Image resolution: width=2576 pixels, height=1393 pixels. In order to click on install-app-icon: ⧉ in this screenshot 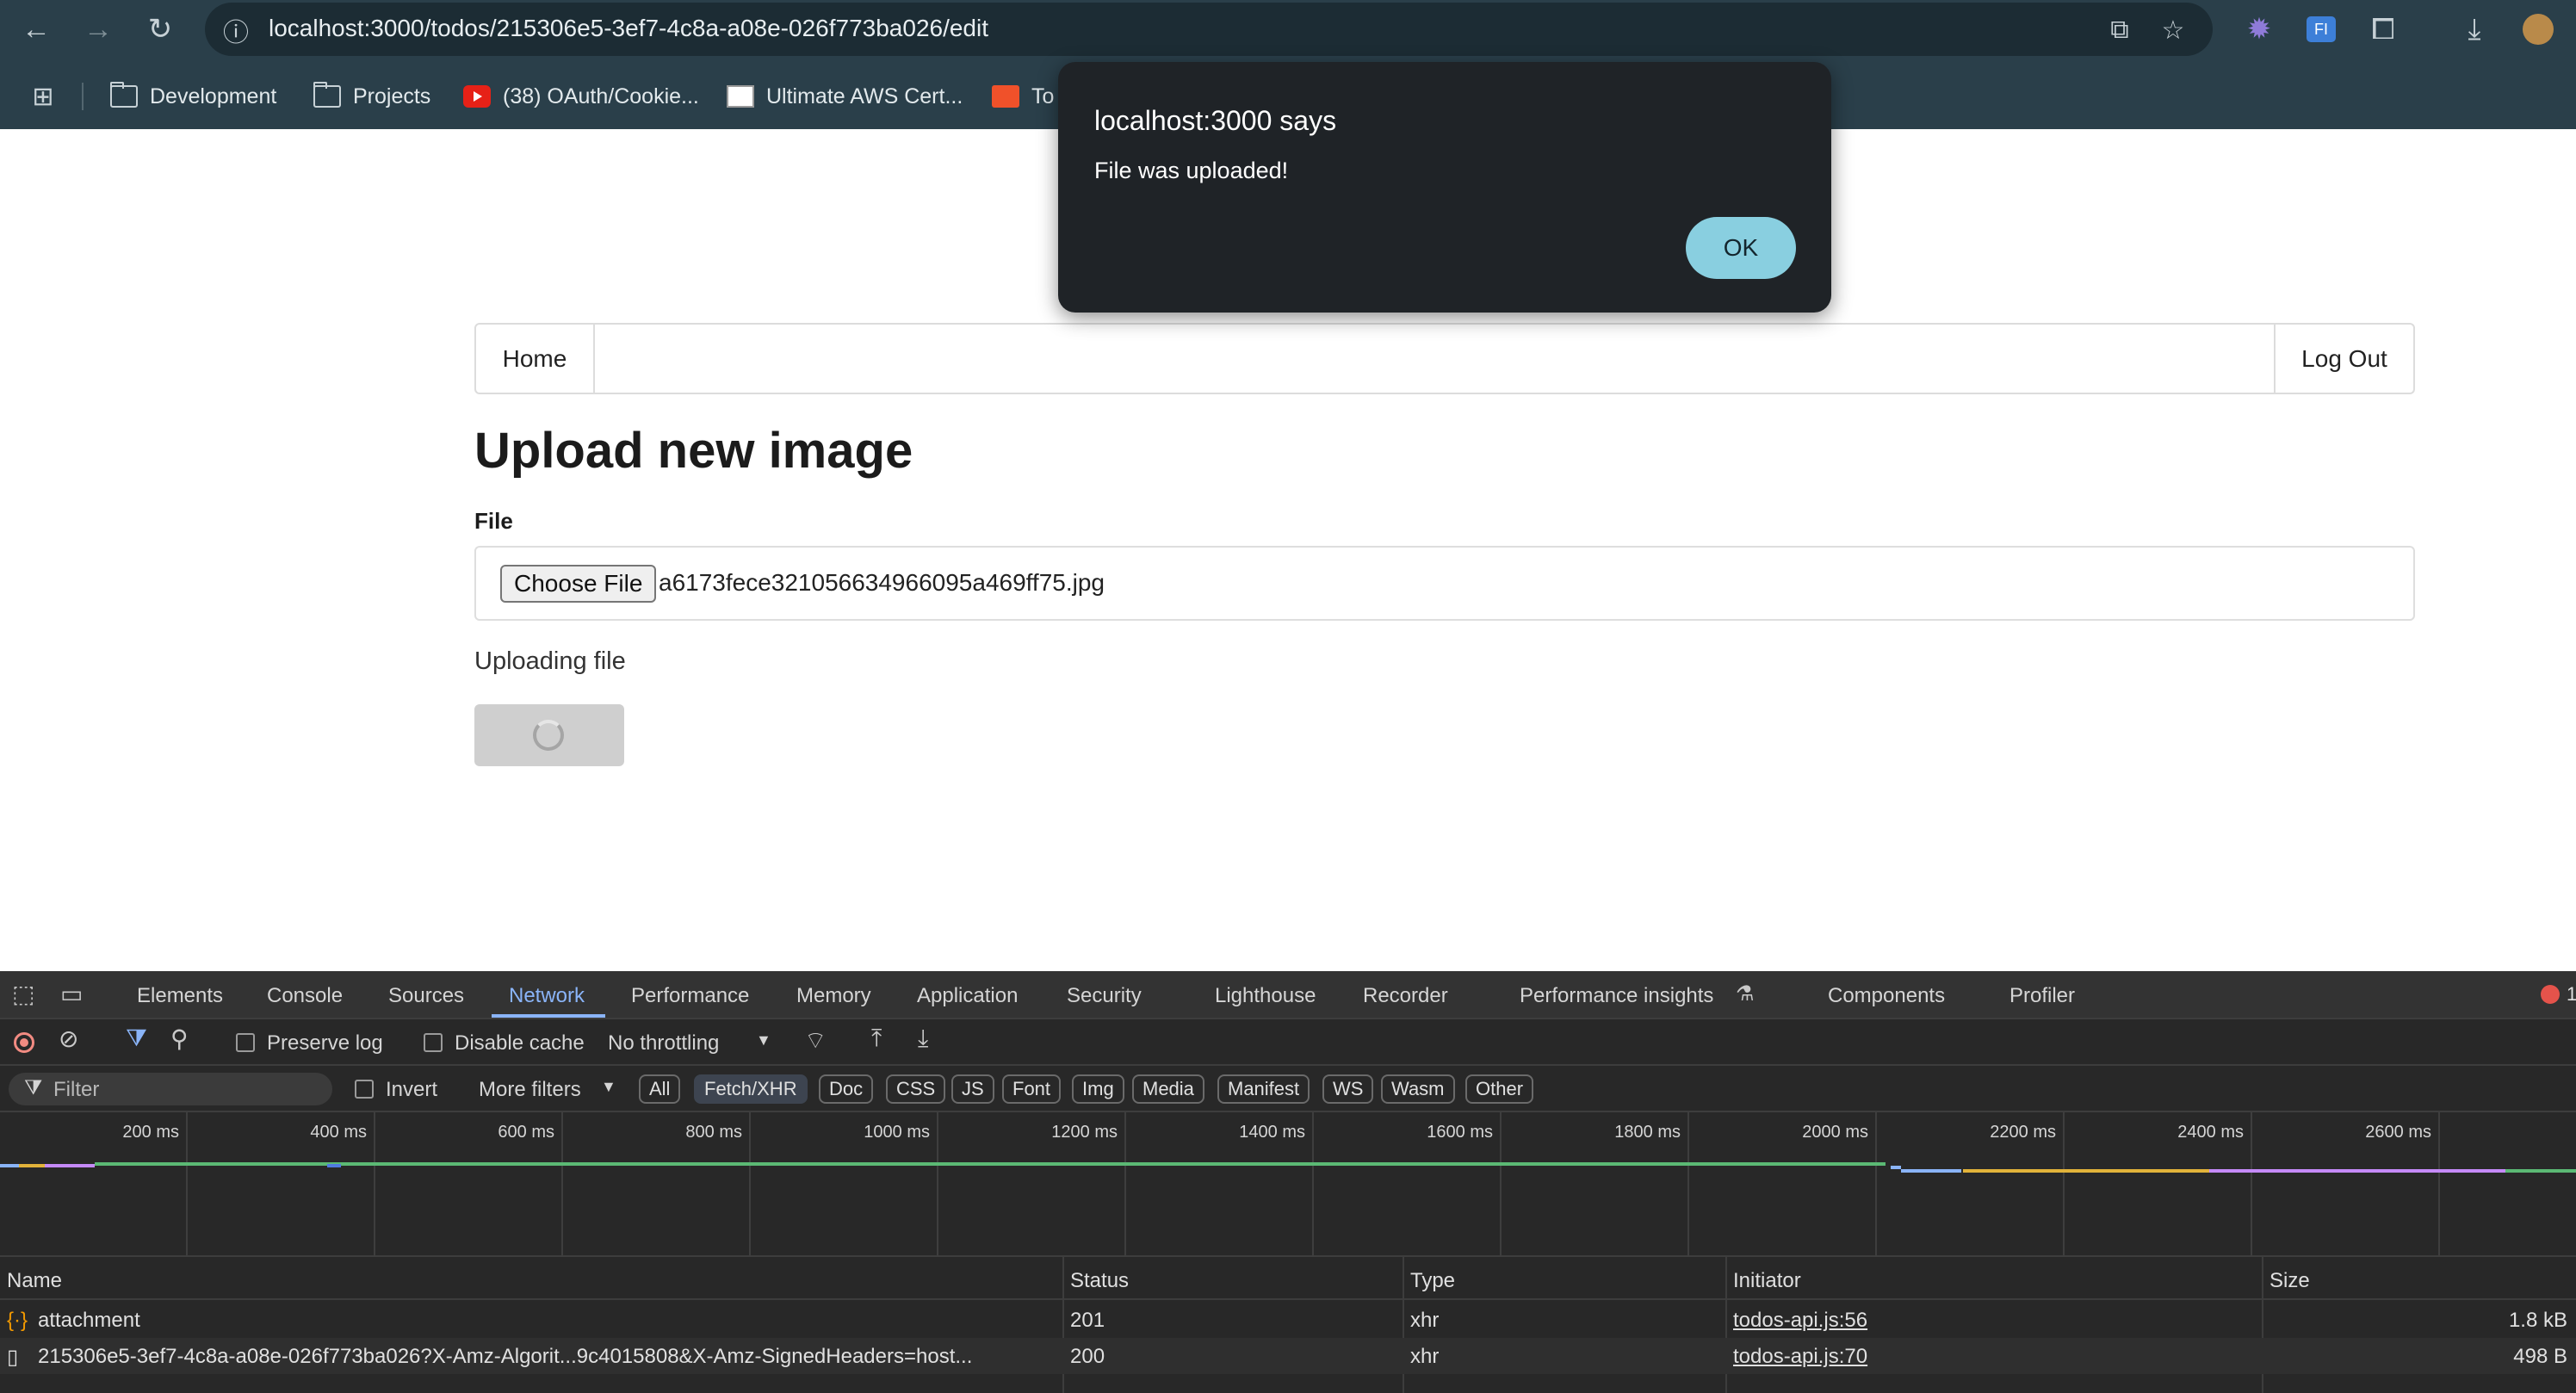, I will do `click(2119, 30)`.